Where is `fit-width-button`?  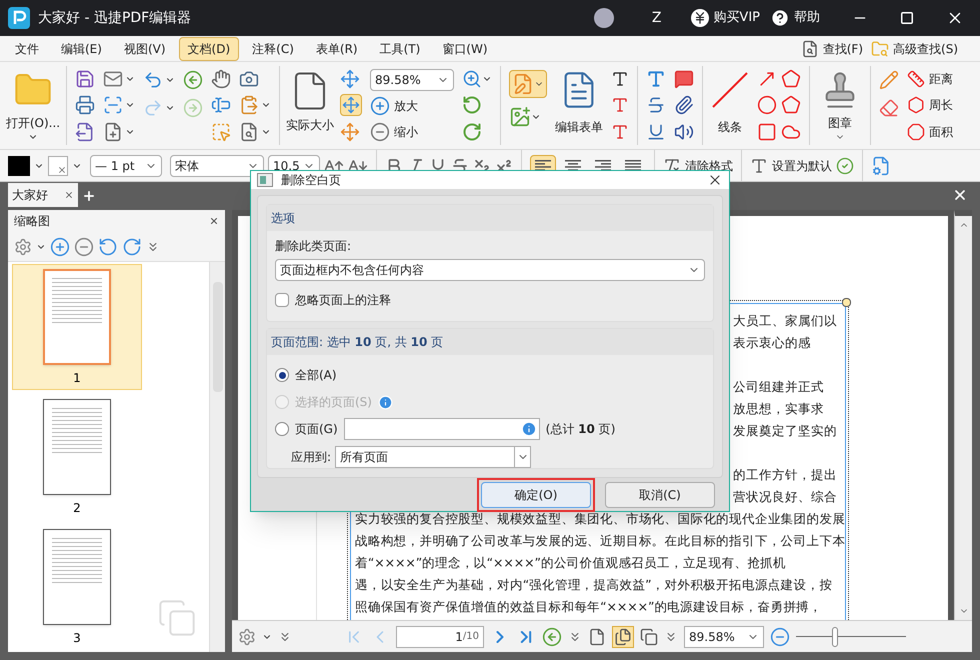
fit-width-button is located at coordinates (351, 105).